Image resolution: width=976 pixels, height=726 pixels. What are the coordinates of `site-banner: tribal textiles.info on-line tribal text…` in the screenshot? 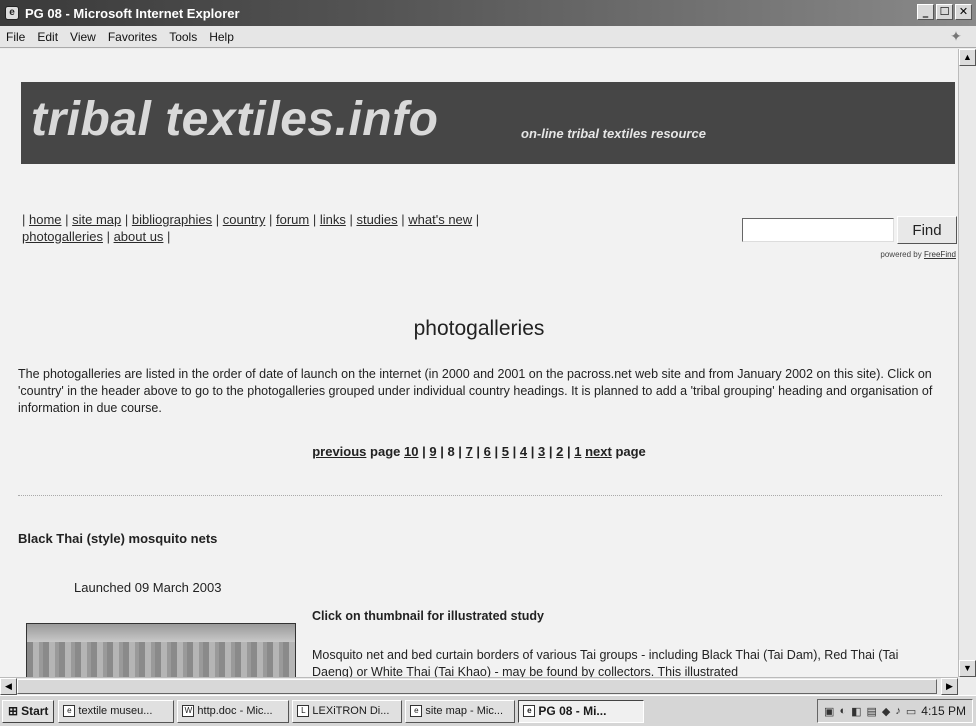 It's located at (488, 123).